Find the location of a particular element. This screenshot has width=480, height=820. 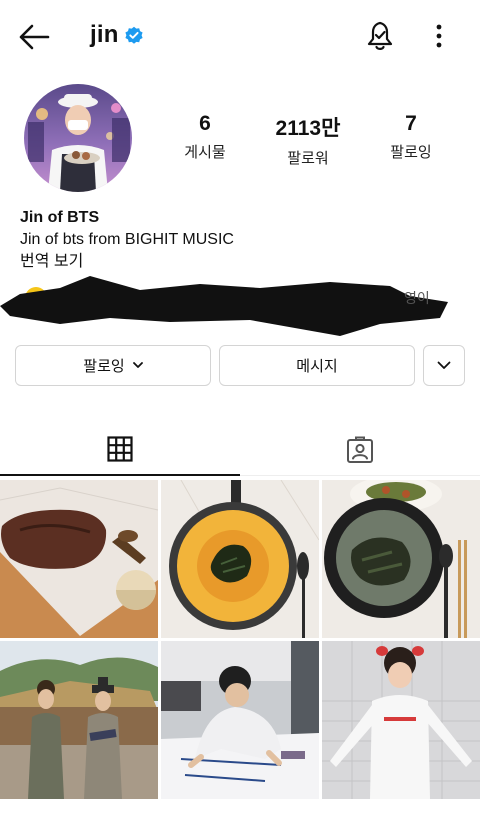

top-bar: jin is located at coordinates (240, 36).